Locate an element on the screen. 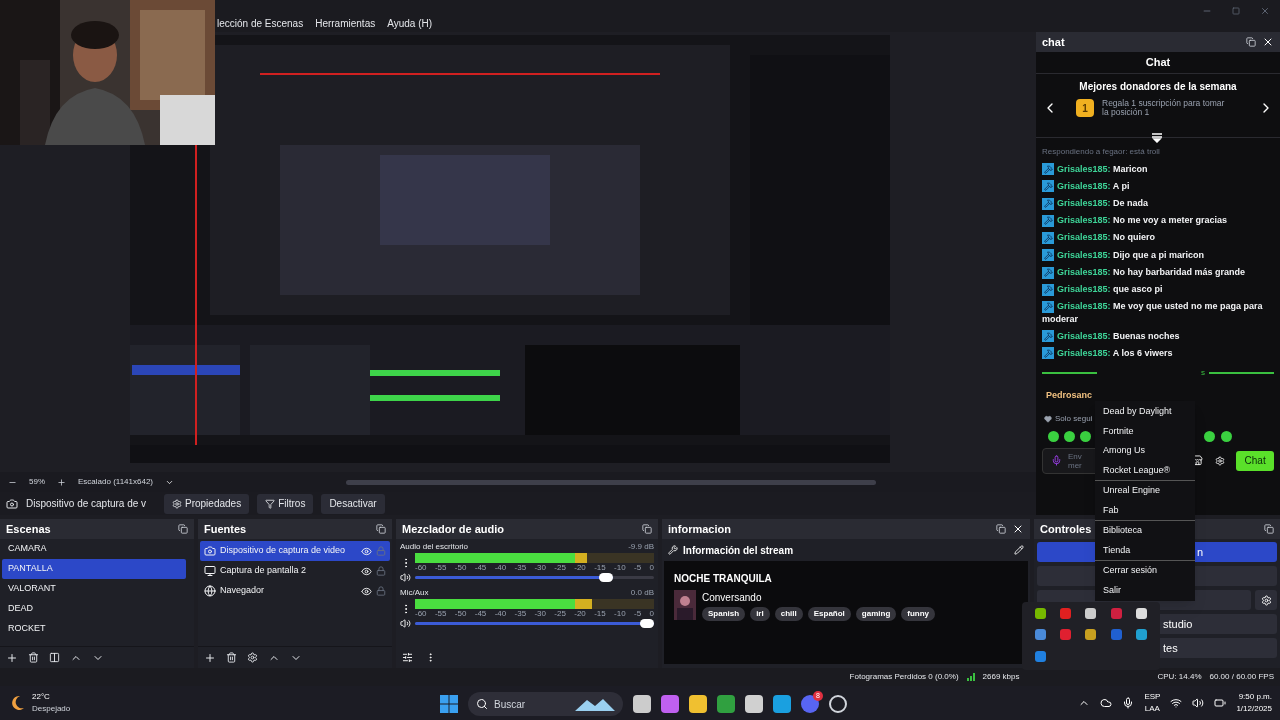 The image size is (1280, 720). info-heading: Información del stream is located at coordinates (738, 550).